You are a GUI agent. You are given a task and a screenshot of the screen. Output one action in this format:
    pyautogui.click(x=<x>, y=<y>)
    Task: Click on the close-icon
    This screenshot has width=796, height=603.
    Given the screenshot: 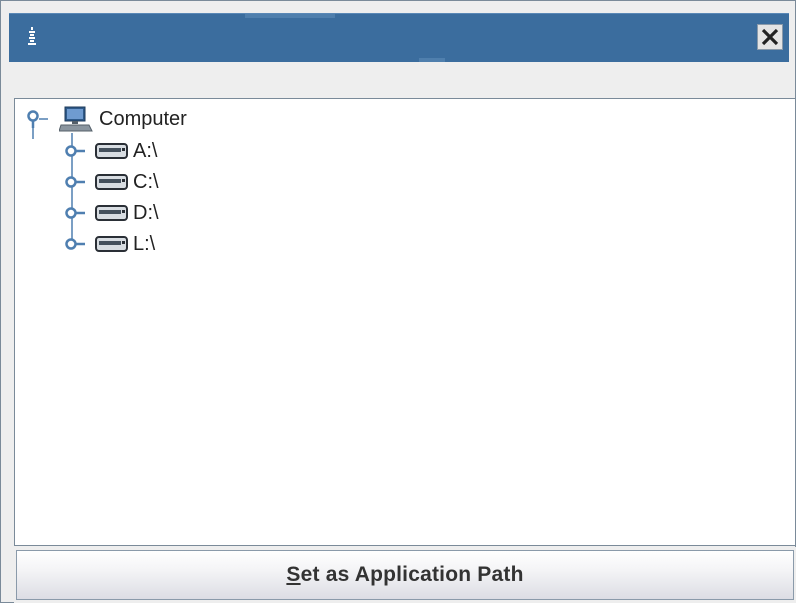 What is the action you would take?
    pyautogui.click(x=770, y=37)
    